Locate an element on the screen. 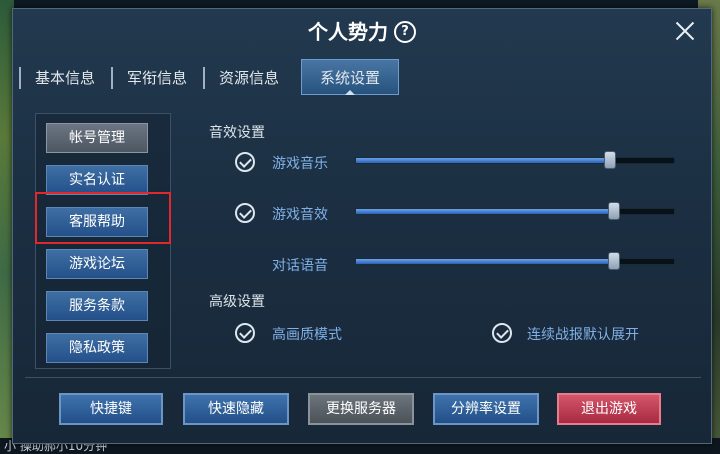 The height and width of the screenshot is (454, 720). dialog-title-bar: 个人势力? is located at coordinates (362, 32).